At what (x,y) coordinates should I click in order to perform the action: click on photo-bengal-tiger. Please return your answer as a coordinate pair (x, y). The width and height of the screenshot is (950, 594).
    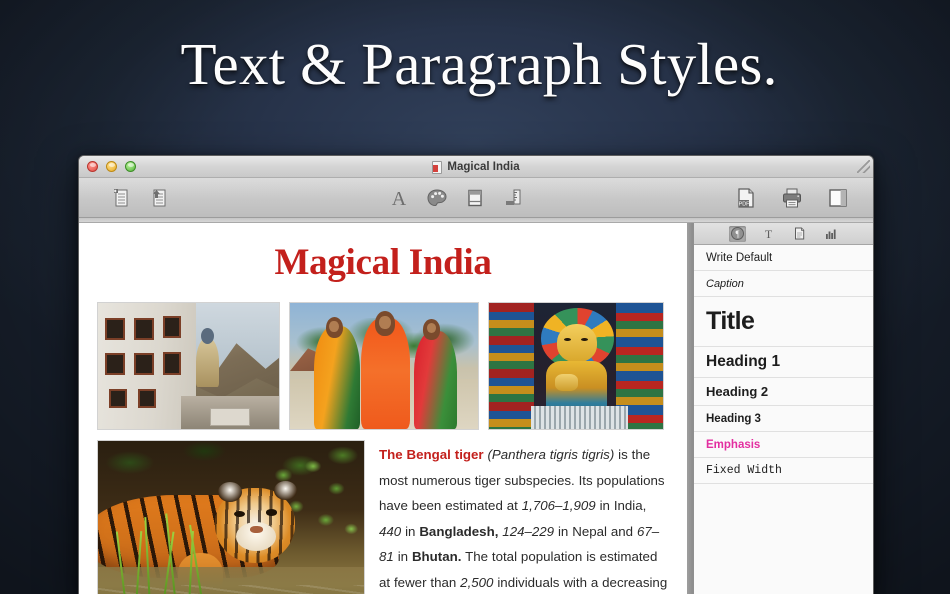
    Looking at the image, I should click on (231, 517).